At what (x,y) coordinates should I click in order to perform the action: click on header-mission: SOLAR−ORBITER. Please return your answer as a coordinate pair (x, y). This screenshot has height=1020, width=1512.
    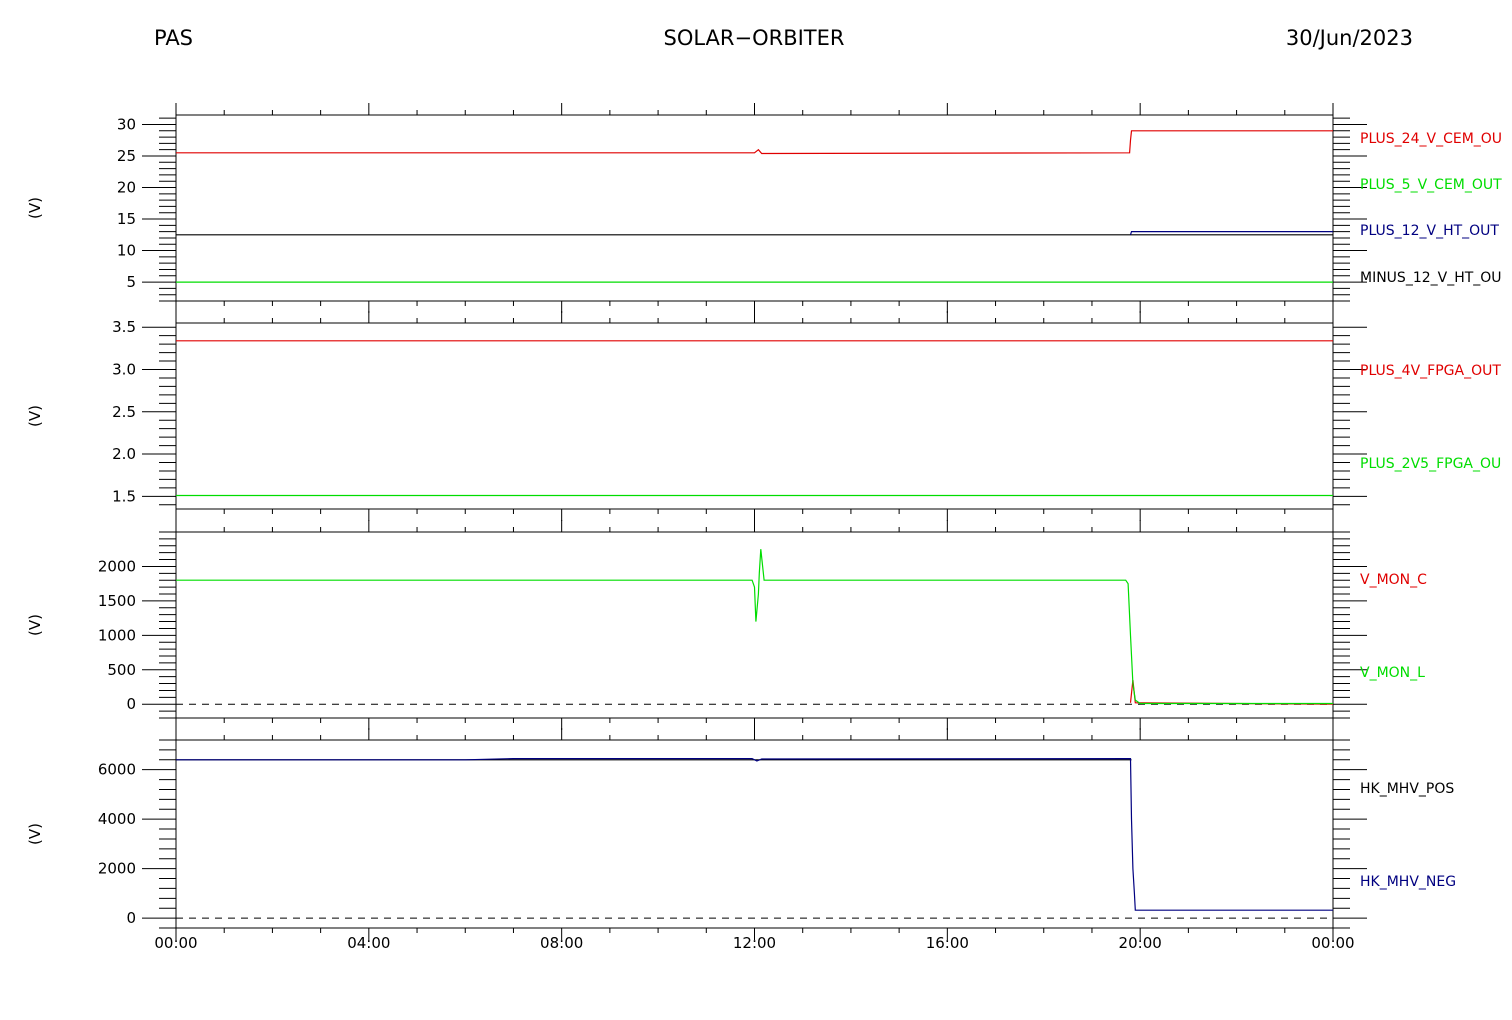
    Looking at the image, I should click on (753, 38).